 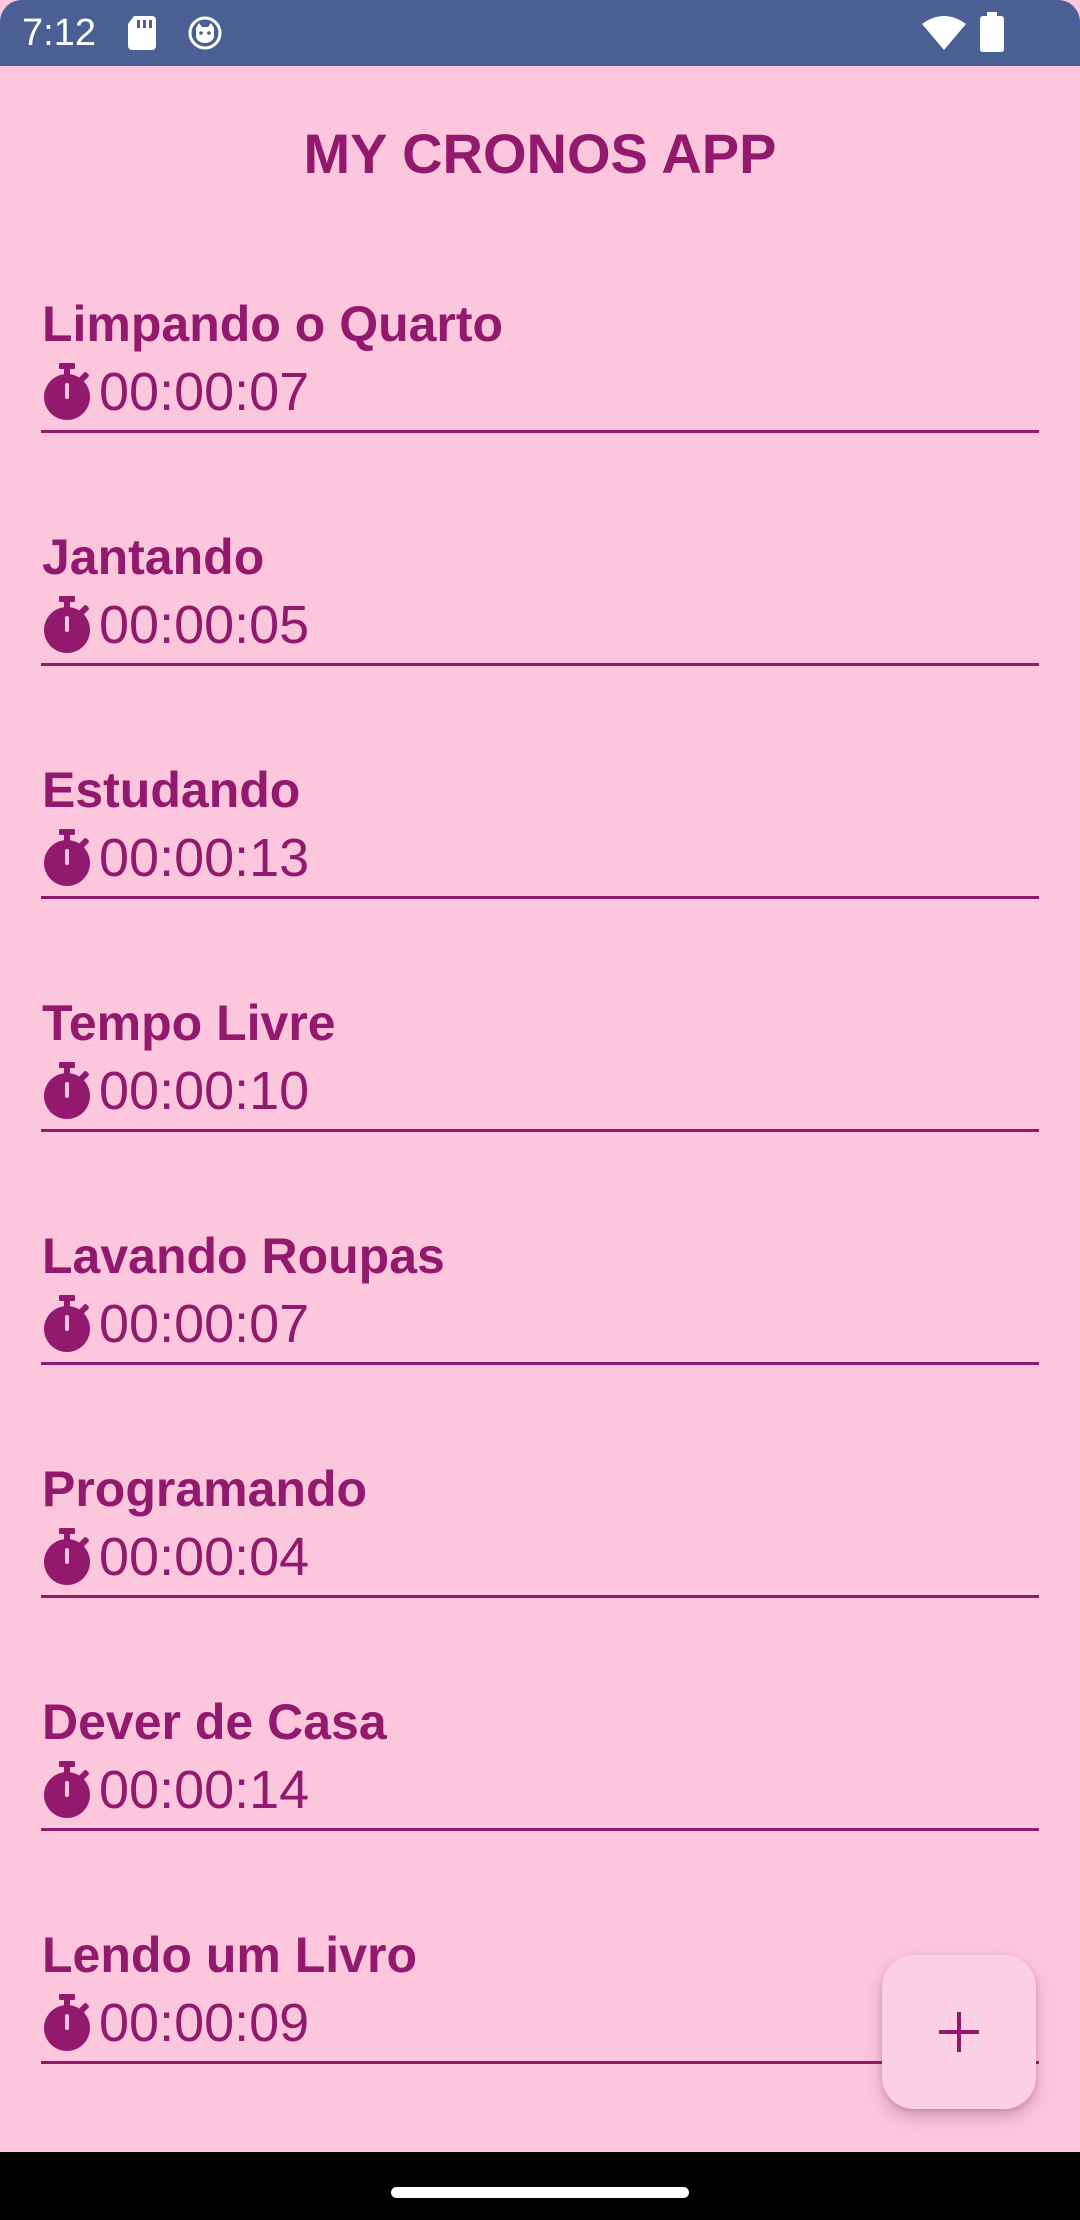 I want to click on timer-row: 00:00:13, so click(x=175, y=858).